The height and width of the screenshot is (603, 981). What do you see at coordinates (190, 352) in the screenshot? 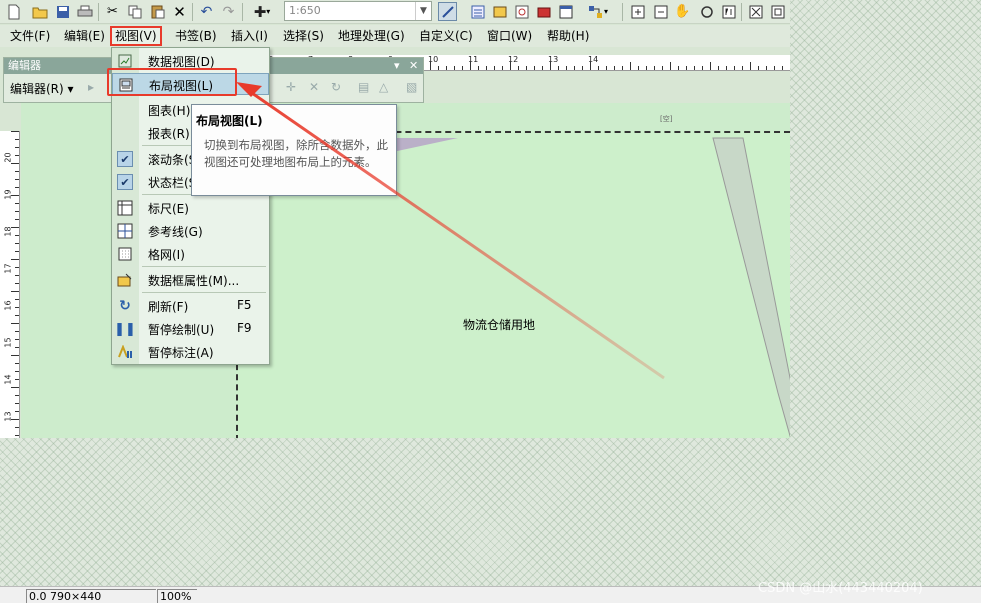
I see `menu-item-pause-labeling: 暂停标注(A)` at bounding box center [190, 352].